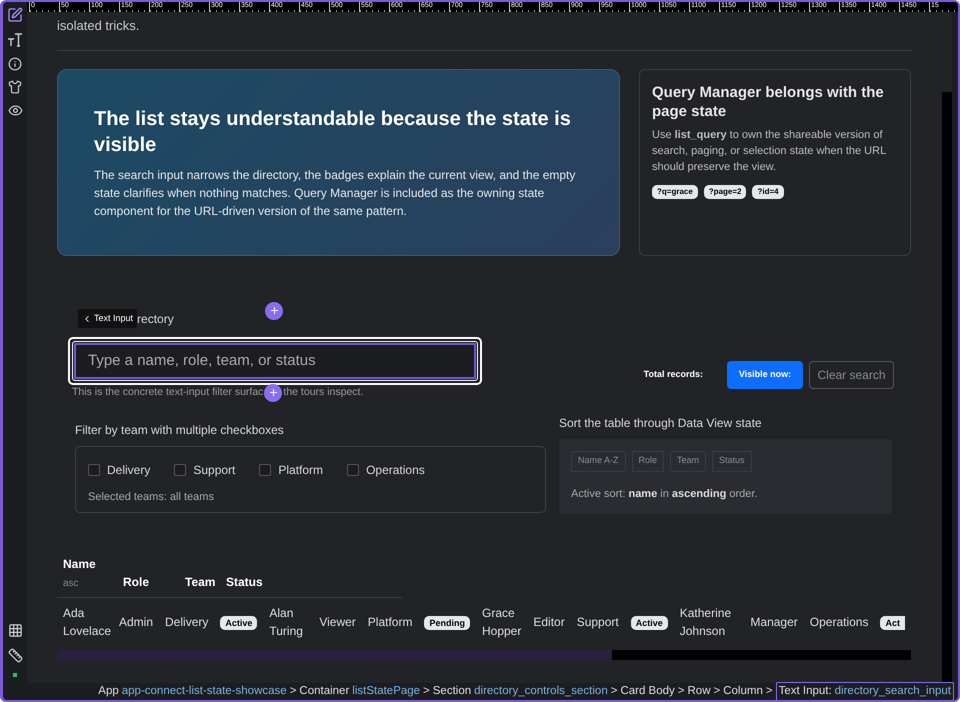  What do you see at coordinates (155, 319) in the screenshot?
I see `search-label: rectory` at bounding box center [155, 319].